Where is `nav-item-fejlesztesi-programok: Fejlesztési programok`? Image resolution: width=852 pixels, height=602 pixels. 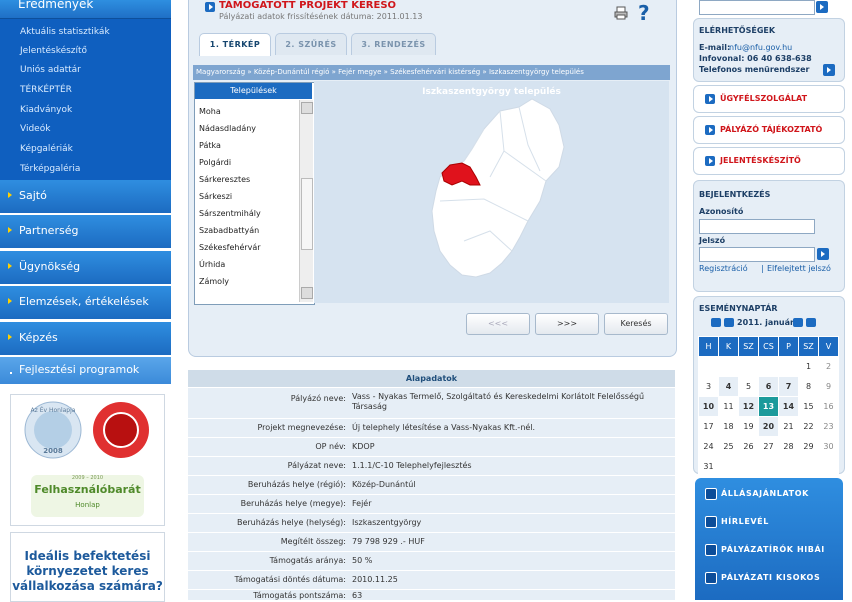 nav-item-fejlesztesi-programok: Fejlesztési programok is located at coordinates (85, 371).